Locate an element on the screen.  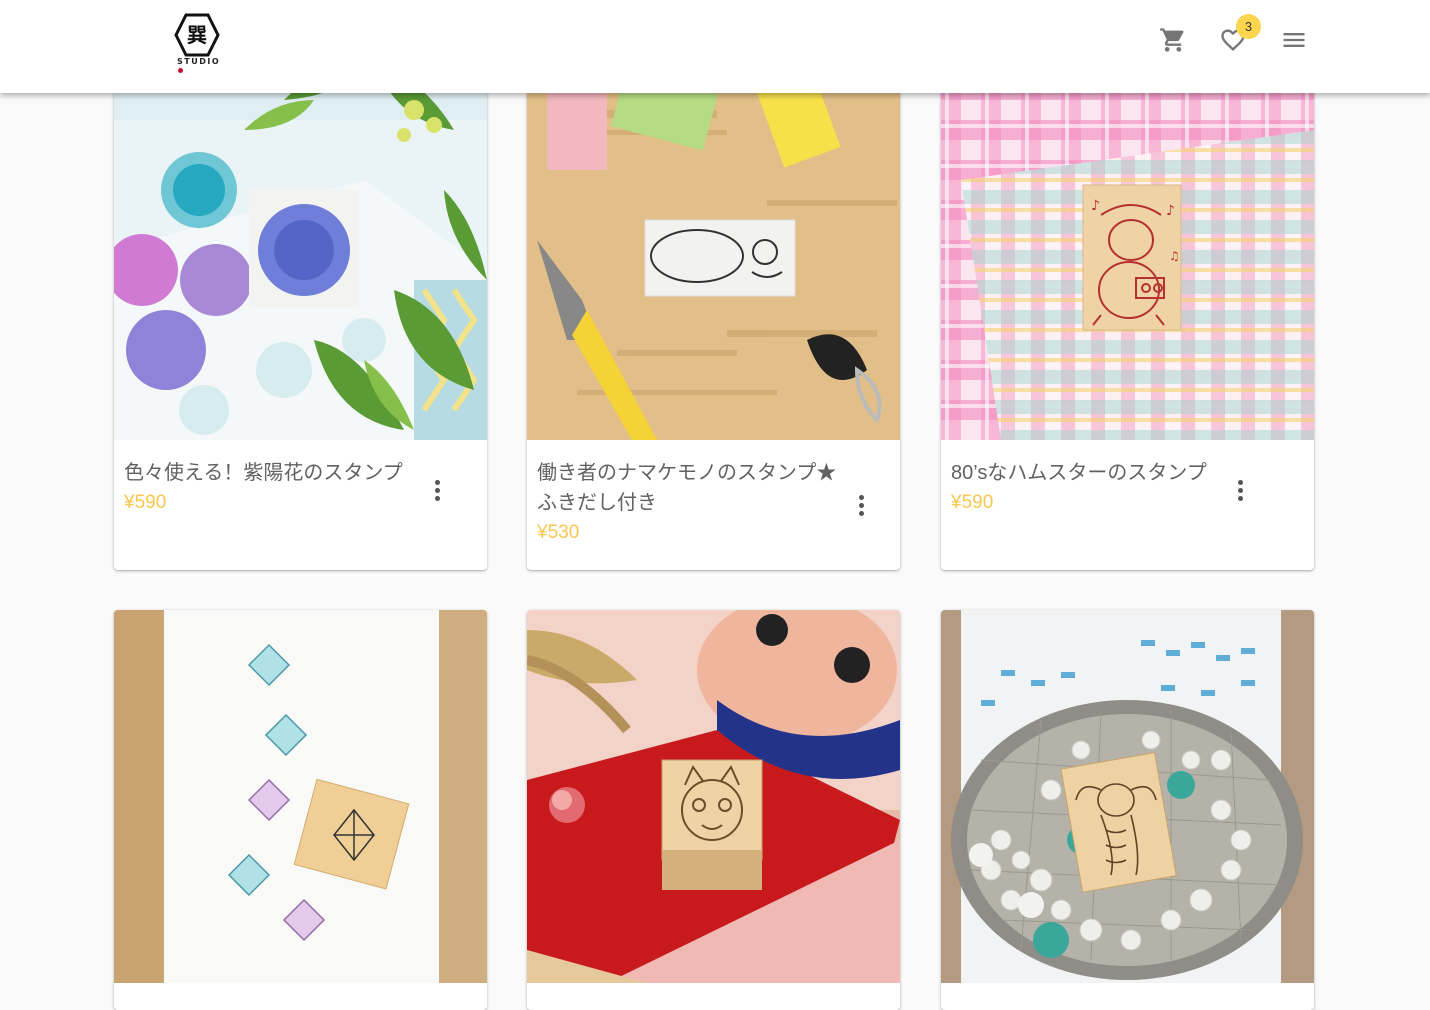
menu-icon is located at coordinates (1294, 40).